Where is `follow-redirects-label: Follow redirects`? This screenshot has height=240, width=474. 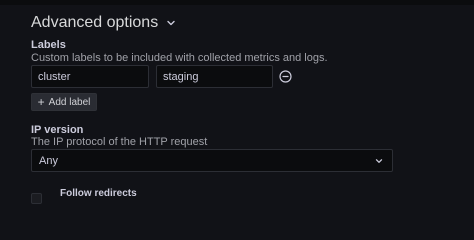 follow-redirects-label: Follow redirects is located at coordinates (98, 193).